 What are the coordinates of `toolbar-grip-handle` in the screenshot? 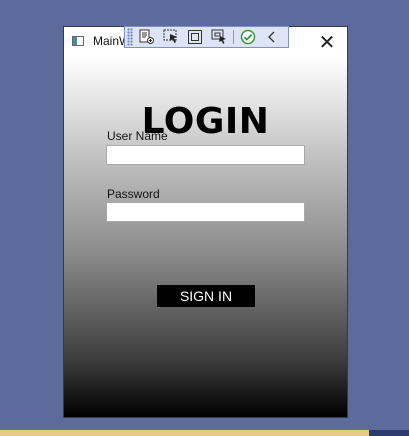 It's located at (130, 37).